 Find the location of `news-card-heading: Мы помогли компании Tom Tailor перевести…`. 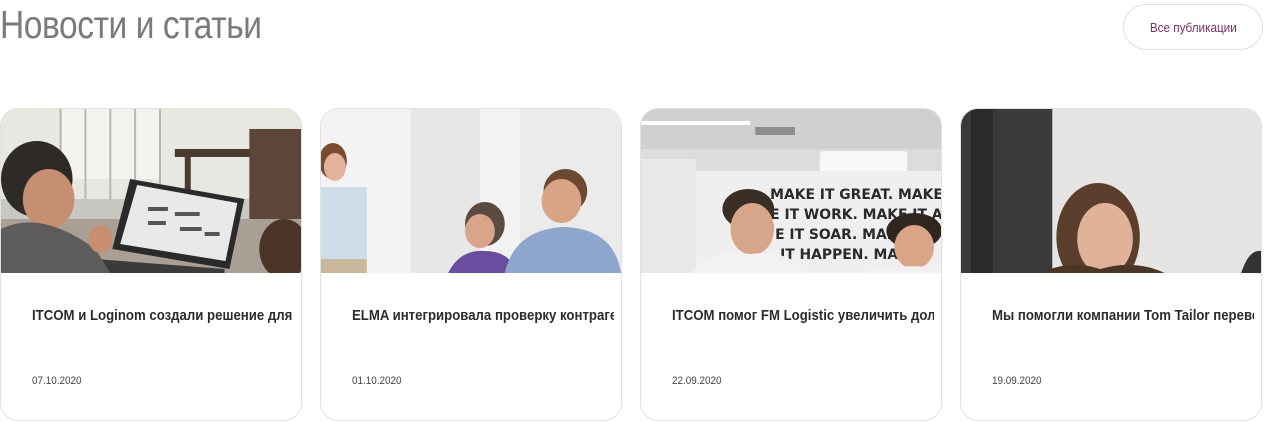

news-card-heading: Мы помогли компании Tom Tailor перевести… is located at coordinates (1123, 315).